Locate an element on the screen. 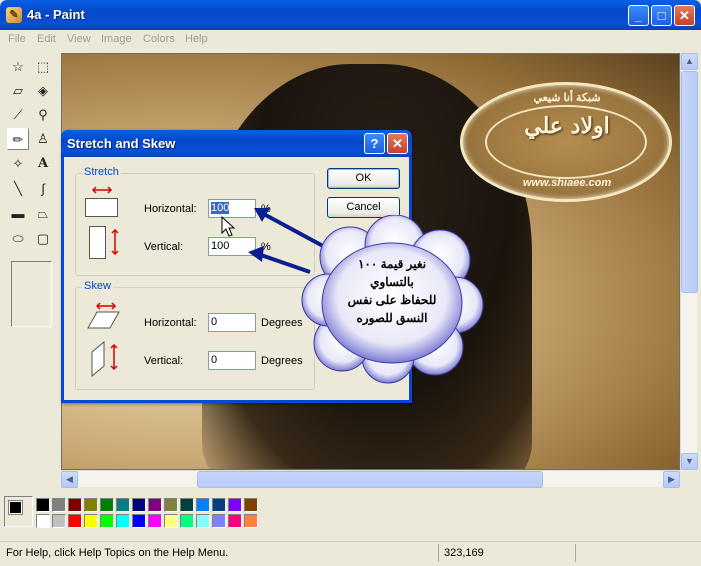 This screenshot has width=701, height=566. vertical-scroll-thumb is located at coordinates (689, 182).